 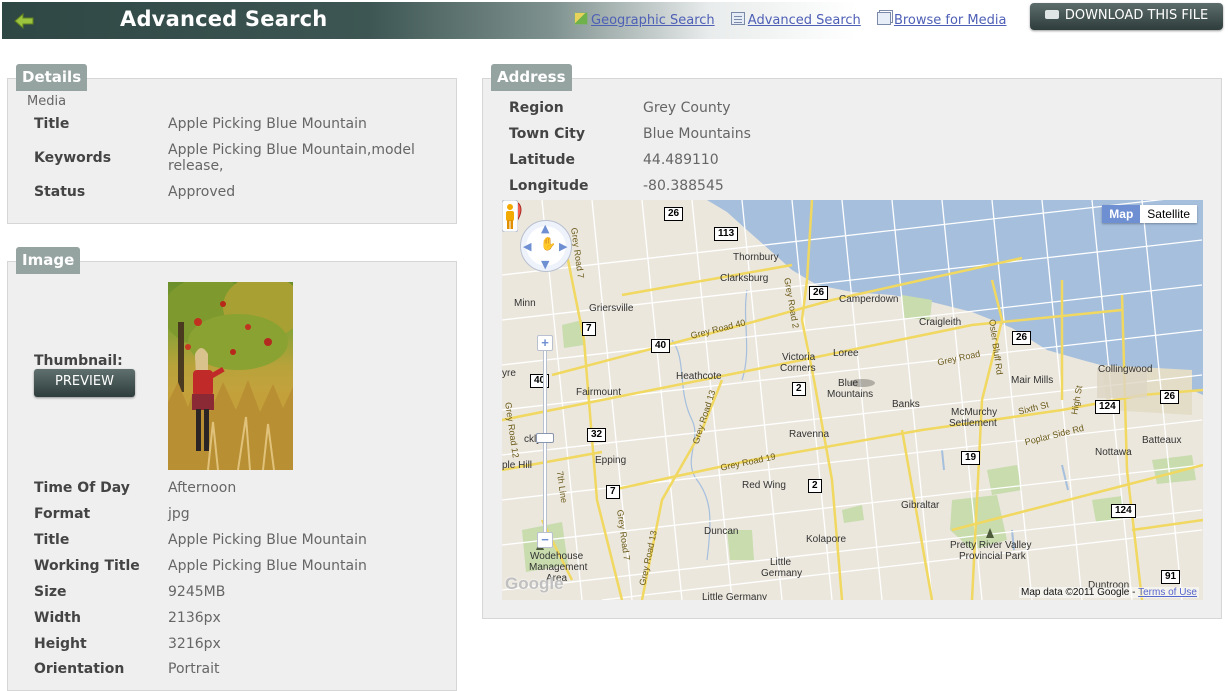 What do you see at coordinates (611, 308) in the screenshot?
I see `map-place-label: Griersville` at bounding box center [611, 308].